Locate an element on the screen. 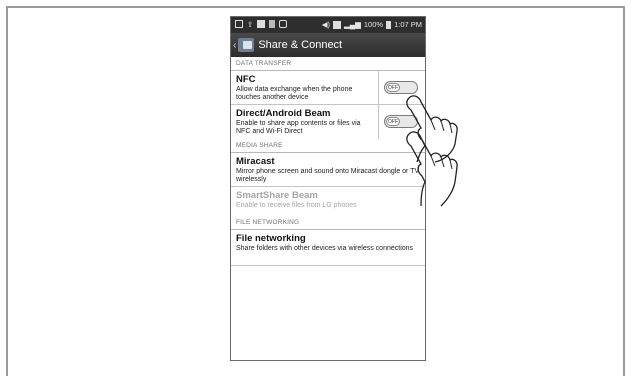 This screenshot has height=376, width=633. volume-icon: ◀) is located at coordinates (326, 24).